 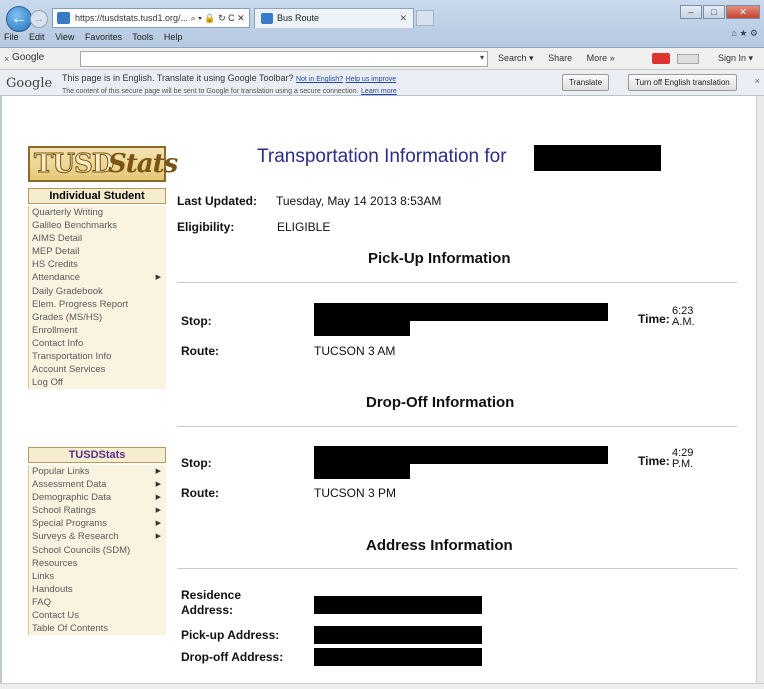 What do you see at coordinates (97, 304) in the screenshot?
I see `sidebar-item-elem-progress-report: Elem. Progress Report` at bounding box center [97, 304].